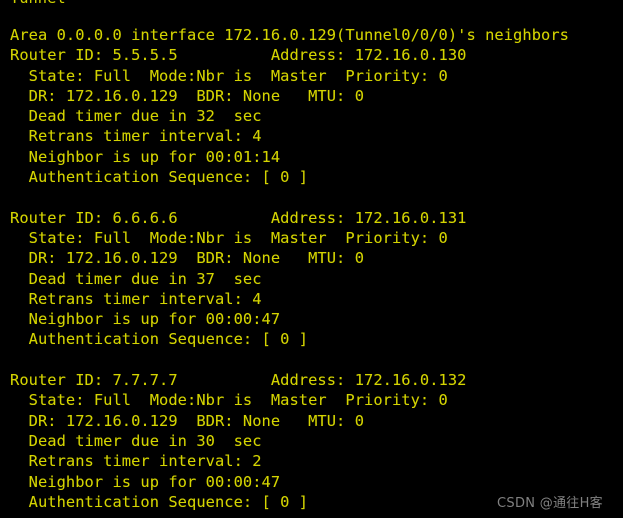 This screenshot has height=518, width=623. What do you see at coordinates (311, 4) in the screenshot?
I see `scrolled-off-line-remnant: Tunnel` at bounding box center [311, 4].